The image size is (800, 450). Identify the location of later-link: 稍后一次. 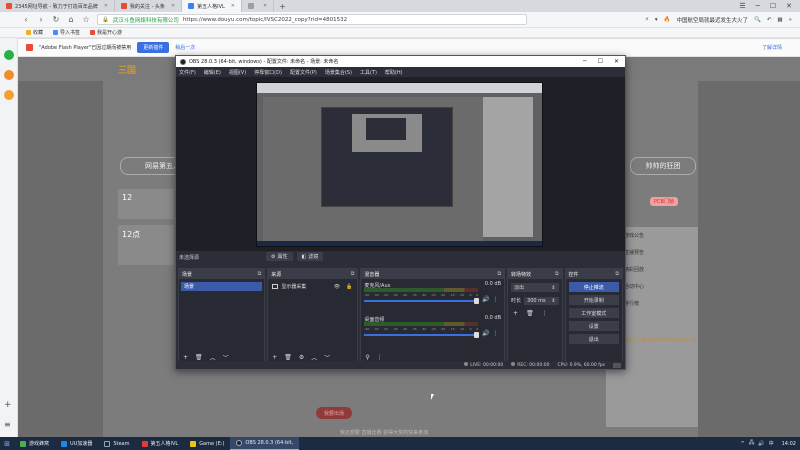
(185, 47).